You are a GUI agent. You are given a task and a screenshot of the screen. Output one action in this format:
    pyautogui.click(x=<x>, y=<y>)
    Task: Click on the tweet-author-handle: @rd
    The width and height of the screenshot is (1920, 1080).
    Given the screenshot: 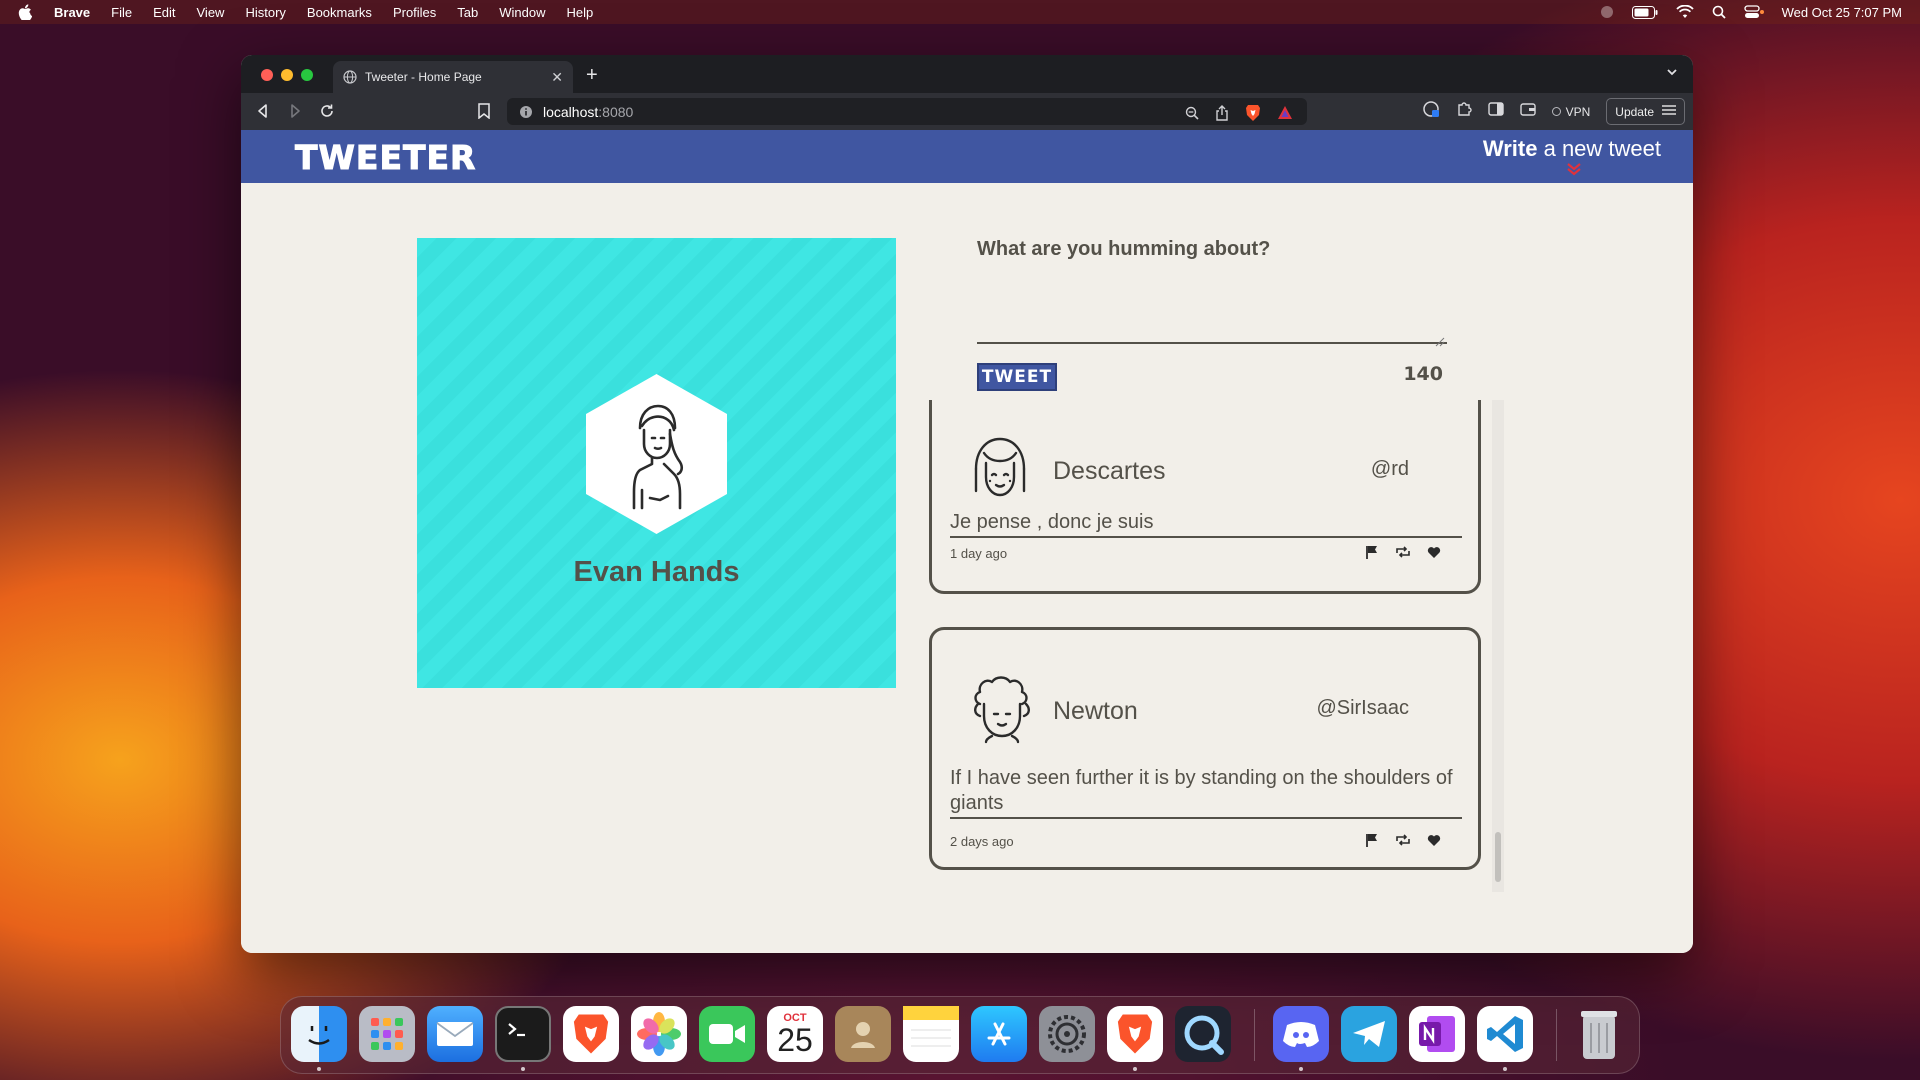 What is the action you would take?
    pyautogui.click(x=1389, y=469)
    